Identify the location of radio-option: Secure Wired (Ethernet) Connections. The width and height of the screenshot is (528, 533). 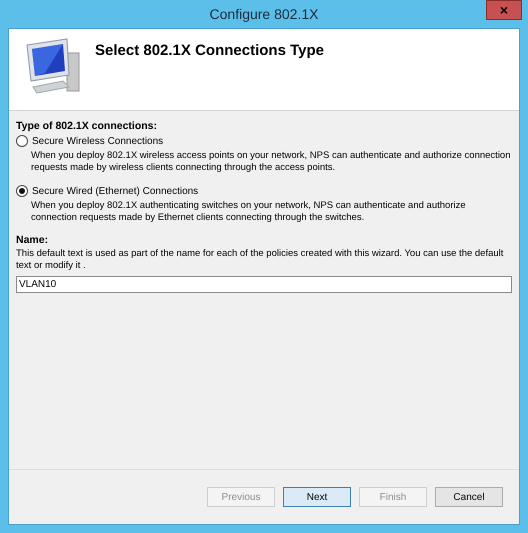
(107, 191).